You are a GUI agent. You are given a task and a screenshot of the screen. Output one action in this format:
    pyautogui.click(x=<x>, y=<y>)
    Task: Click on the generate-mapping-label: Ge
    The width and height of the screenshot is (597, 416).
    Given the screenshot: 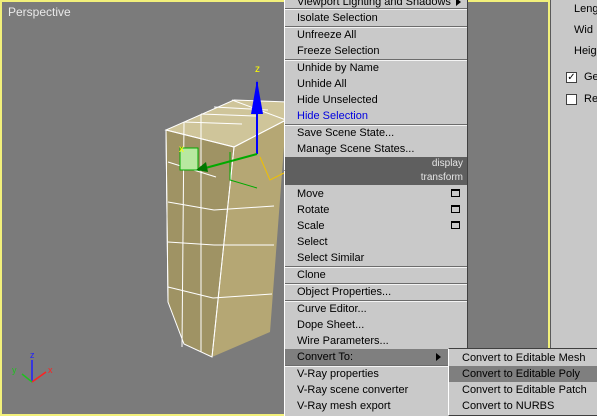 What is the action you would take?
    pyautogui.click(x=590, y=77)
    